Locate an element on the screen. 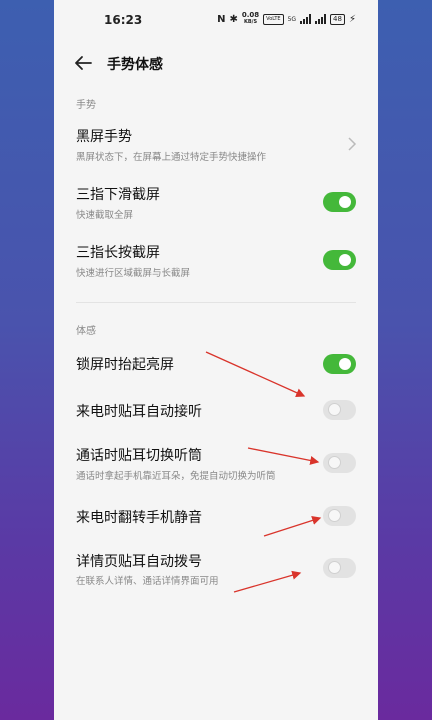 This screenshot has width=432, height=720. arrow-left-icon is located at coordinates (83, 63).